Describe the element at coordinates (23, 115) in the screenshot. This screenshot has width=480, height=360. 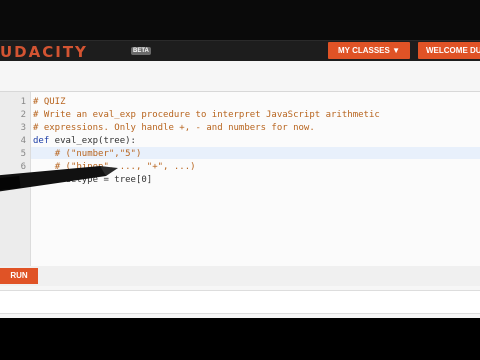
I see `line-number: 2` at that location.